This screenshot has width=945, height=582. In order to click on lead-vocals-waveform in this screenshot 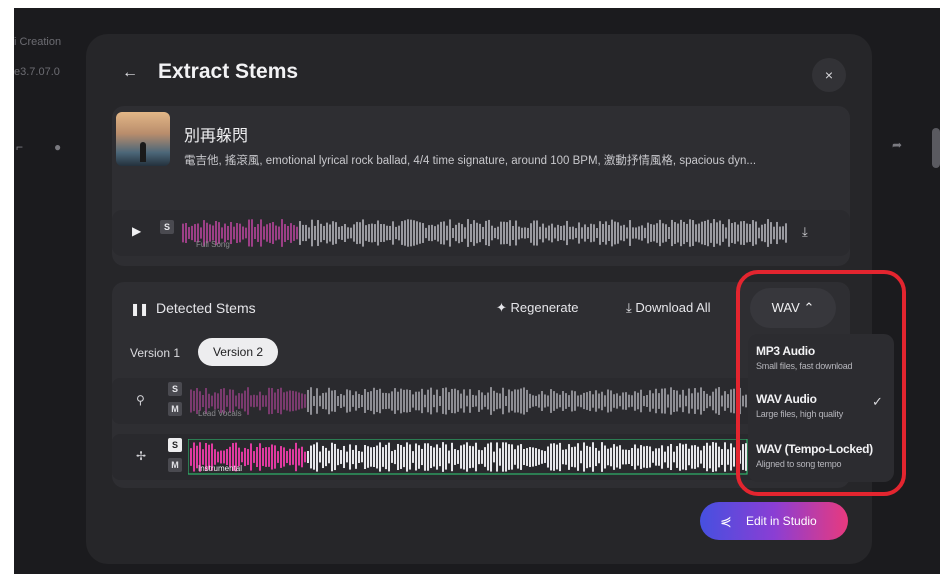, I will do `click(468, 401)`.